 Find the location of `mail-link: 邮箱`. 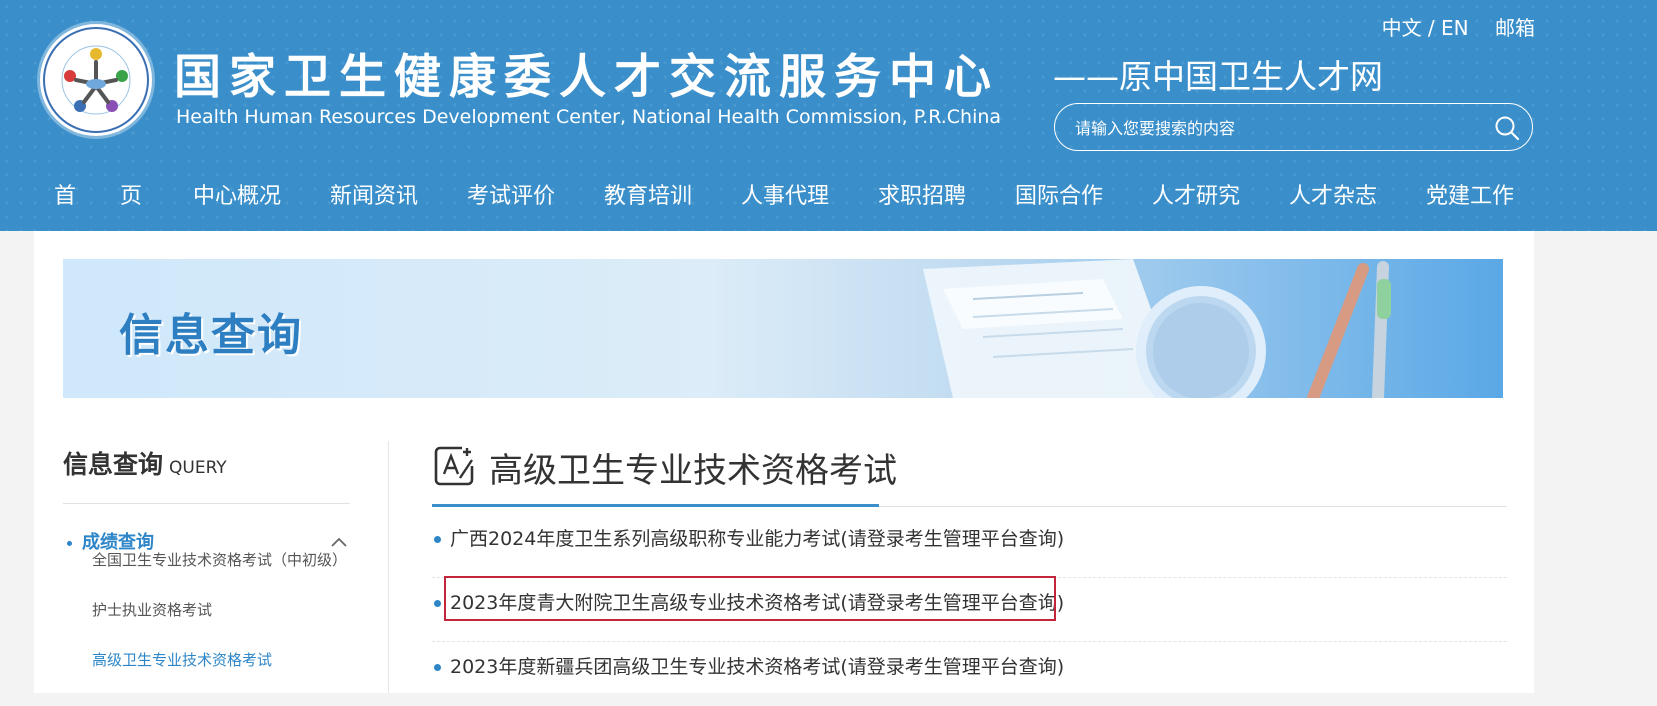

mail-link: 邮箱 is located at coordinates (1515, 28).